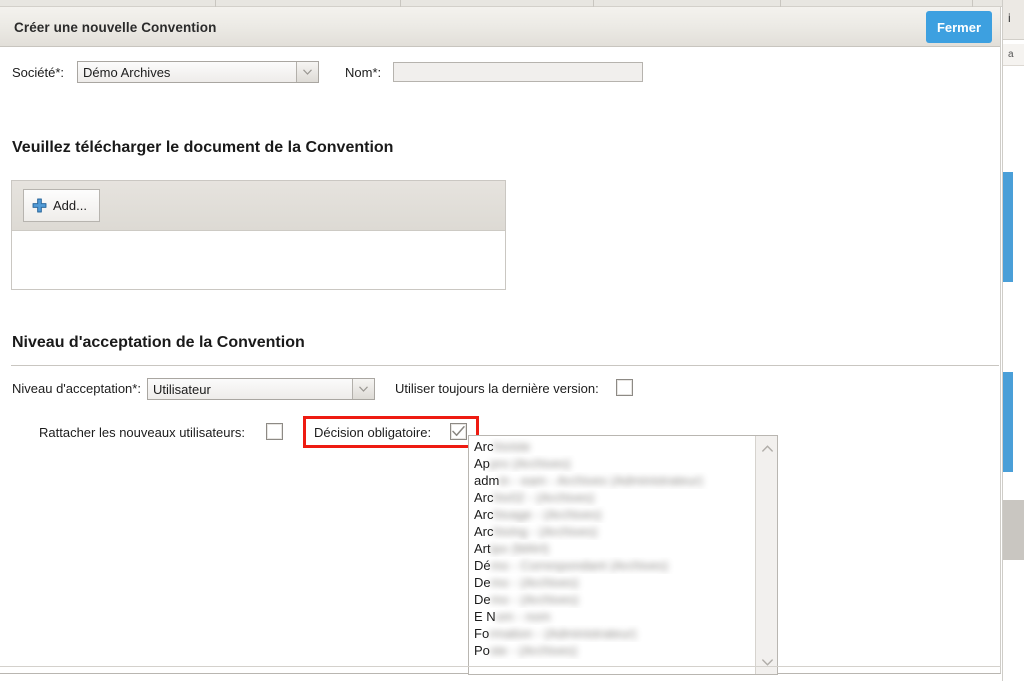  What do you see at coordinates (363, 72) in the screenshot?
I see `nom-label: Nom*:` at bounding box center [363, 72].